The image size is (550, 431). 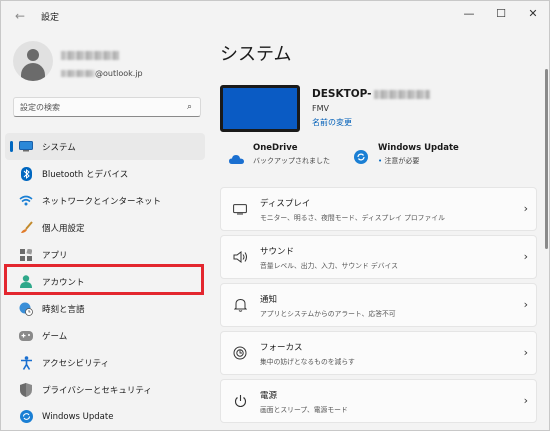 What do you see at coordinates (55, 336) in the screenshot?
I see `sidebar-item-label: ゲーム` at bounding box center [55, 336].